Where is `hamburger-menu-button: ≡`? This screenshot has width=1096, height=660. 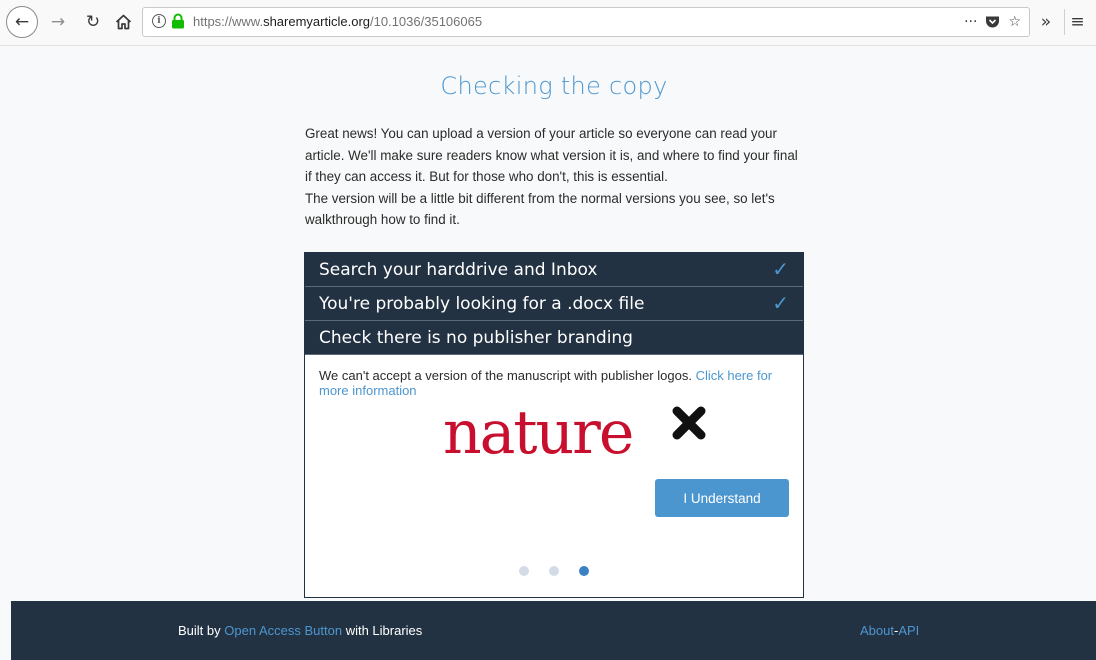
hamburger-menu-button: ≡ is located at coordinates (1077, 22).